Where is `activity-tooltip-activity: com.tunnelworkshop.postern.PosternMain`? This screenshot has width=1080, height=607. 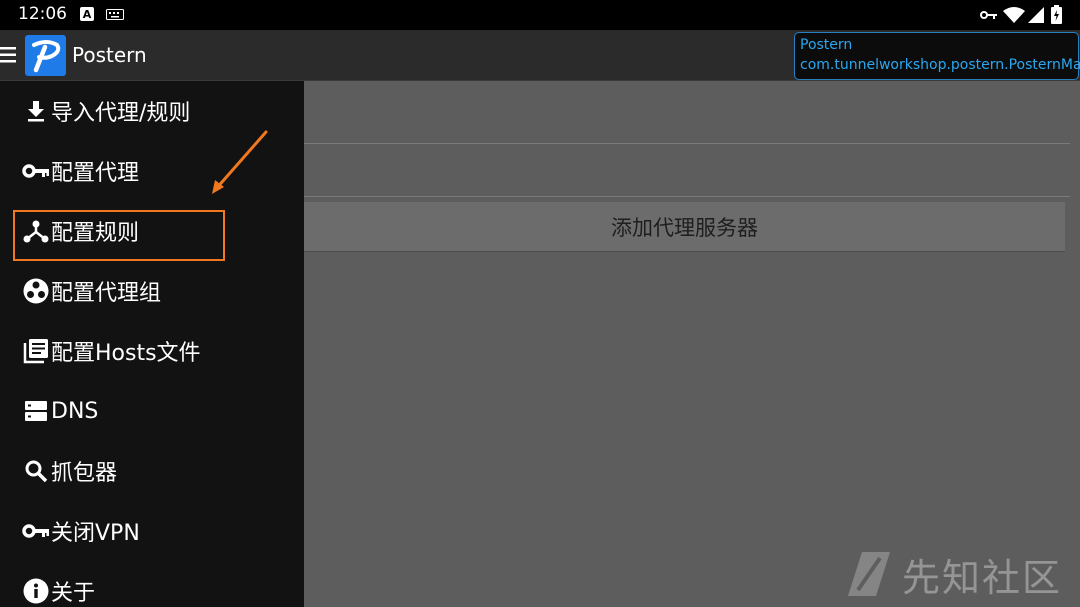
activity-tooltip-activity: com.tunnelworkshop.postern.PosternMain is located at coordinates (940, 65).